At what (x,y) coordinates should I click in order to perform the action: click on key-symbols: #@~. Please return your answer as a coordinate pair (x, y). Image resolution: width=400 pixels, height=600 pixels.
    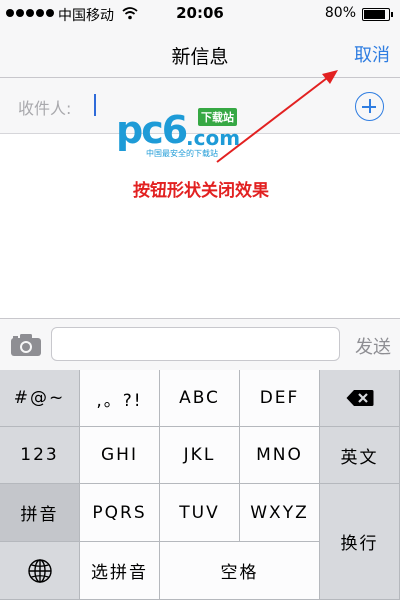
    Looking at the image, I should click on (40, 398).